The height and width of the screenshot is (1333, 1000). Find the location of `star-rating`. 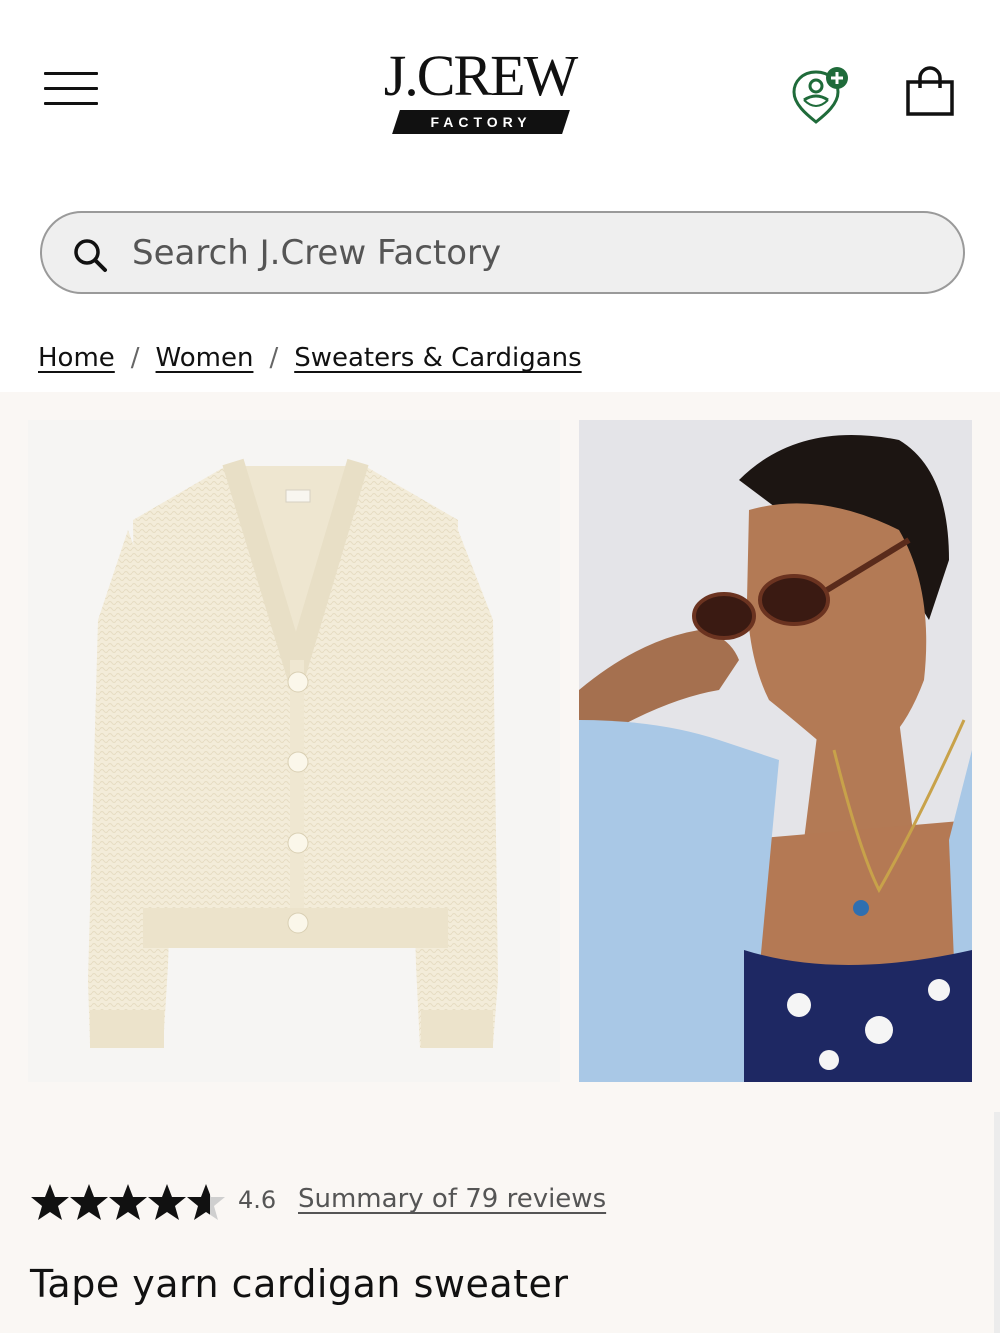

star-rating is located at coordinates (130, 1202).